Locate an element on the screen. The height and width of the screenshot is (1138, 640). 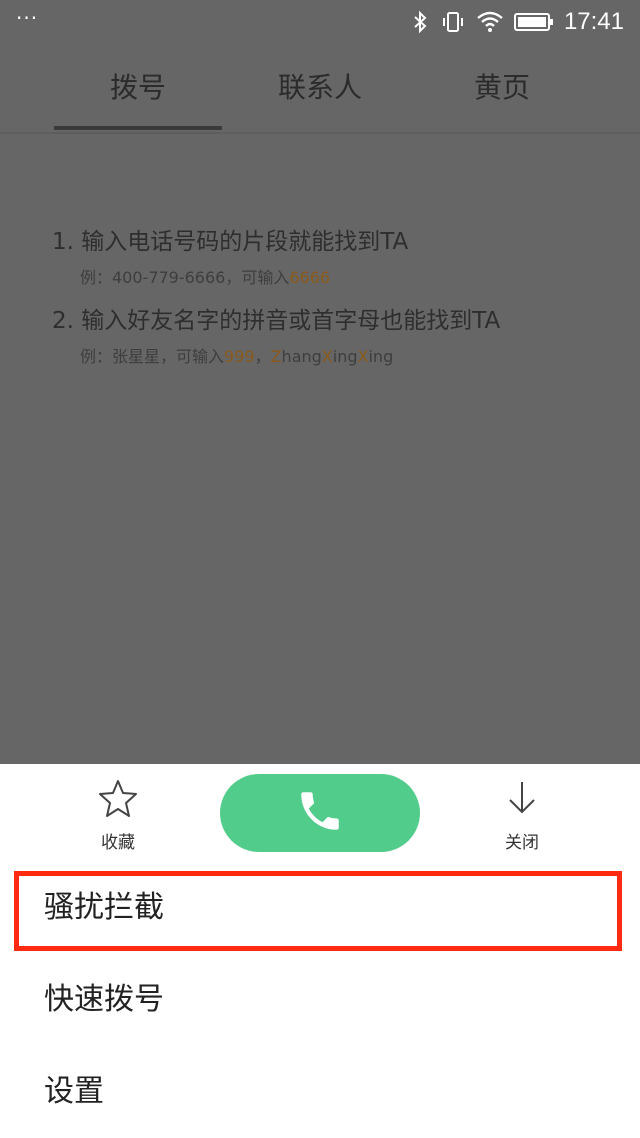
favorites-button: 收藏 is located at coordinates (118, 815).